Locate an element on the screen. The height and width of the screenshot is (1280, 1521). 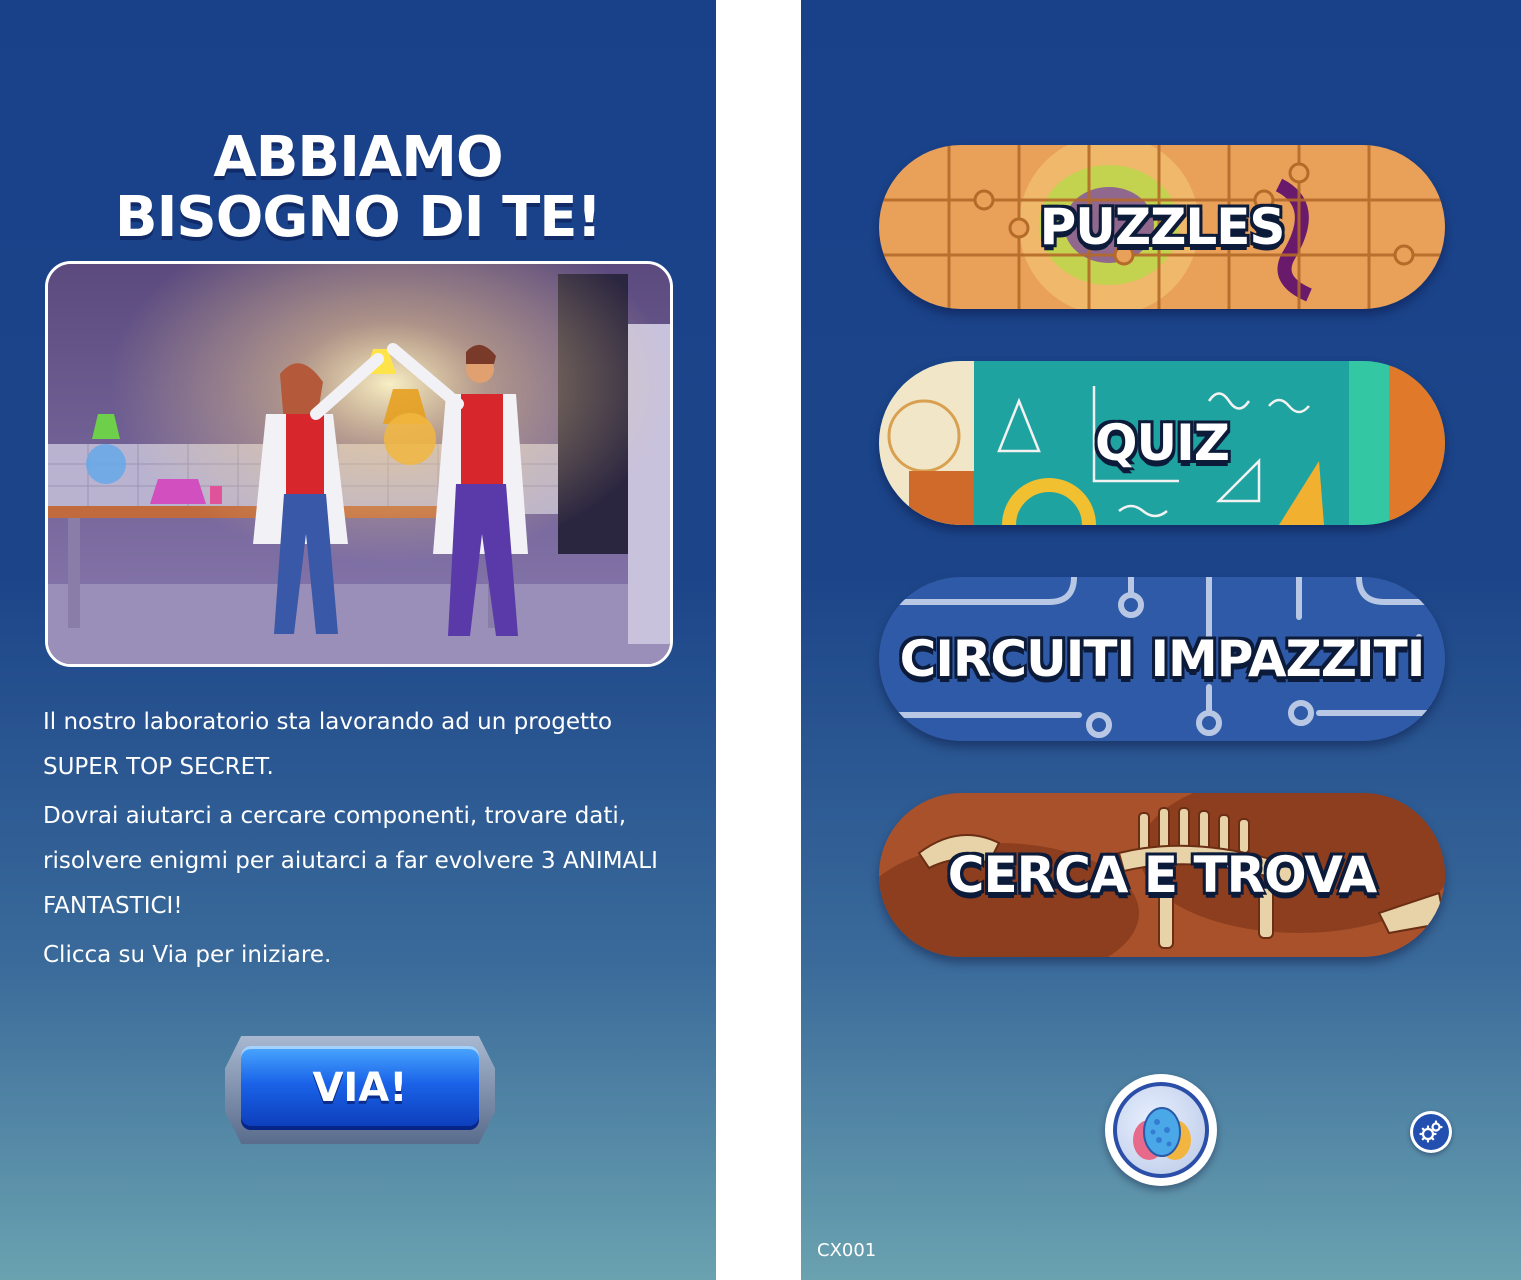
title-line-1: ABBIAMO is located at coordinates (358, 157).